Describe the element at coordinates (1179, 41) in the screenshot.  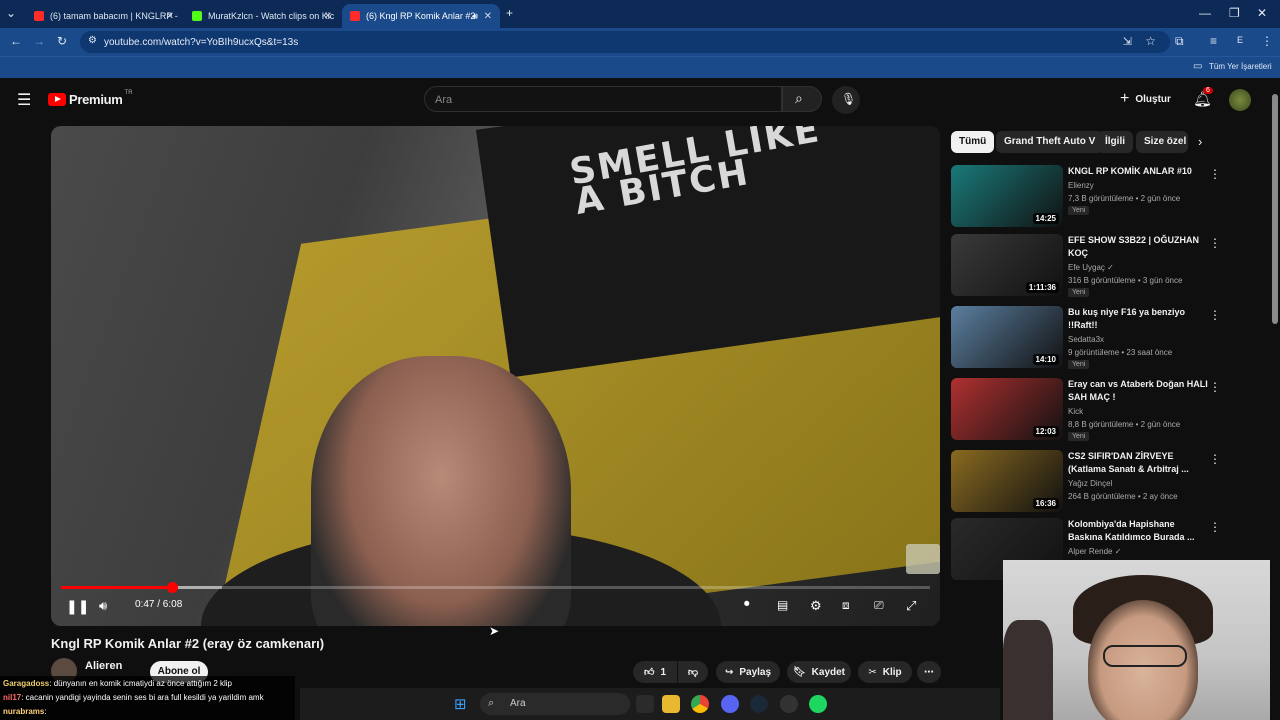
I see `extensions-icon: ⧉` at that location.